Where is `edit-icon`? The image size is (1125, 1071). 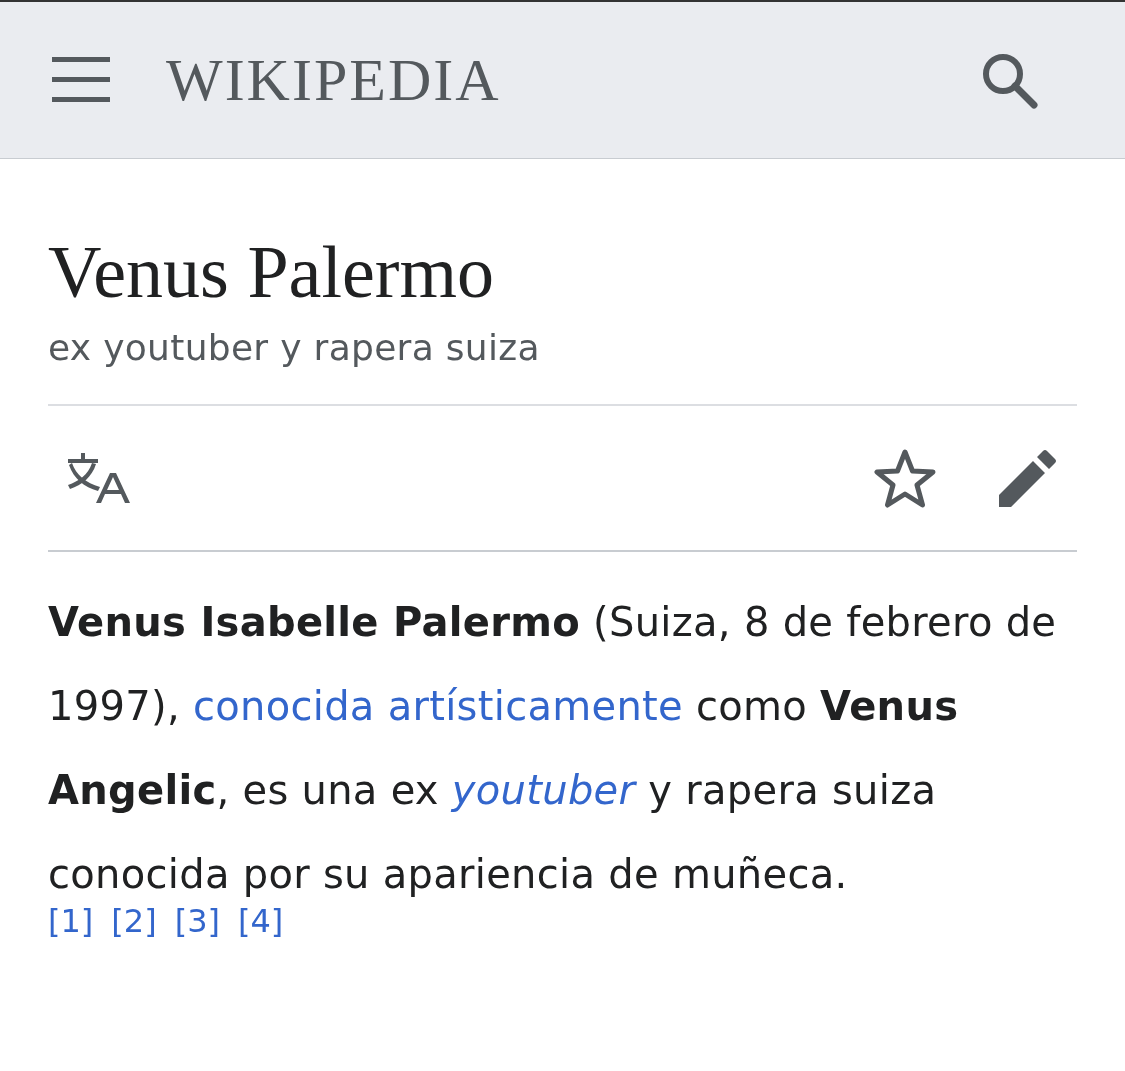 edit-icon is located at coordinates (1028, 478).